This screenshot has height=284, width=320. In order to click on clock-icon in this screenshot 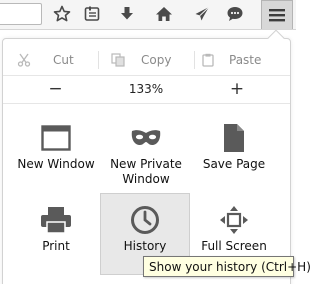, I will do `click(145, 220)`.